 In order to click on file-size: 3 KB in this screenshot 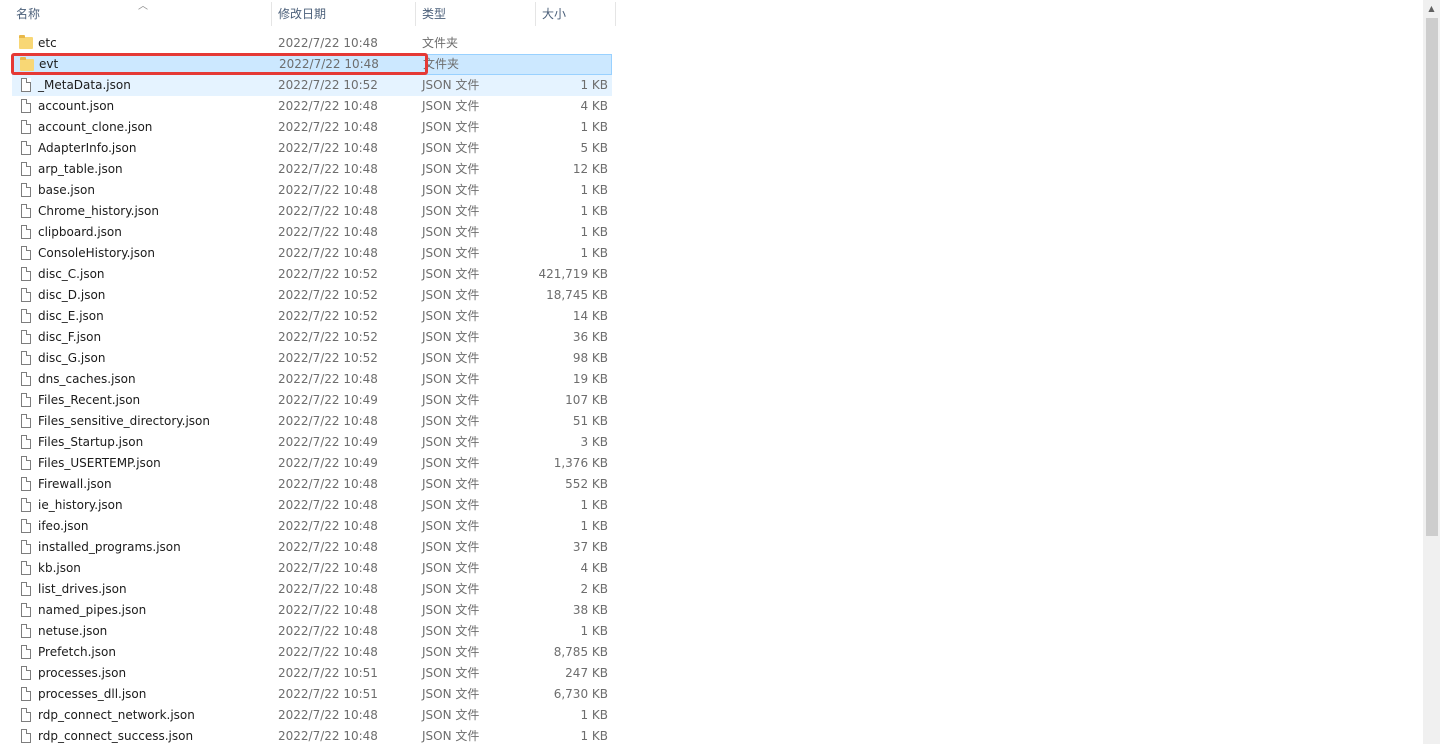, I will do `click(594, 442)`.